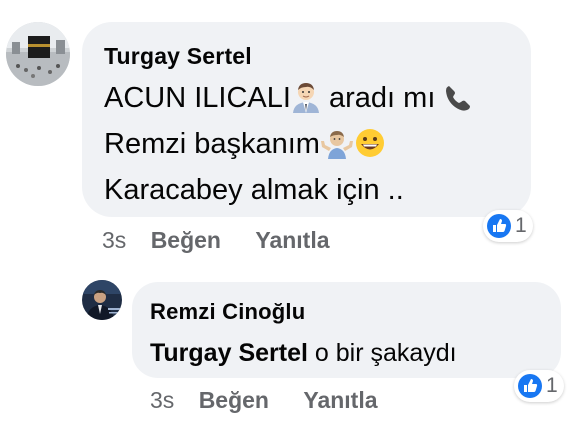 The width and height of the screenshot is (567, 427). Describe the element at coordinates (229, 353) in the screenshot. I see `mention-link: Turgay Sertel` at that location.